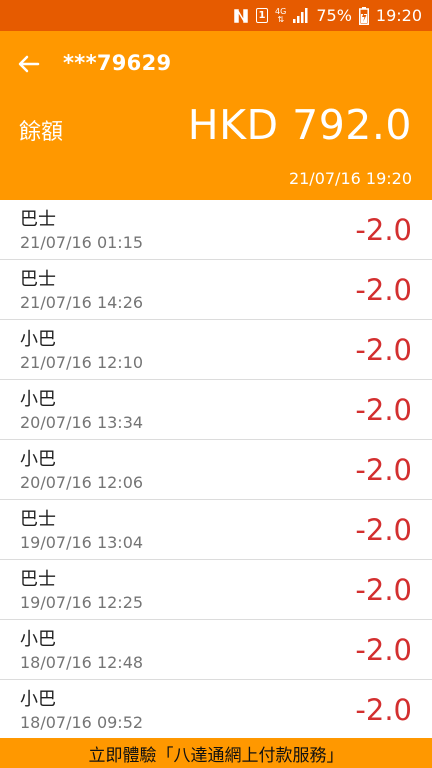 This screenshot has height=768, width=432. What do you see at coordinates (350, 178) in the screenshot?
I see `balance-updated-time: 21/07/16 19:20` at bounding box center [350, 178].